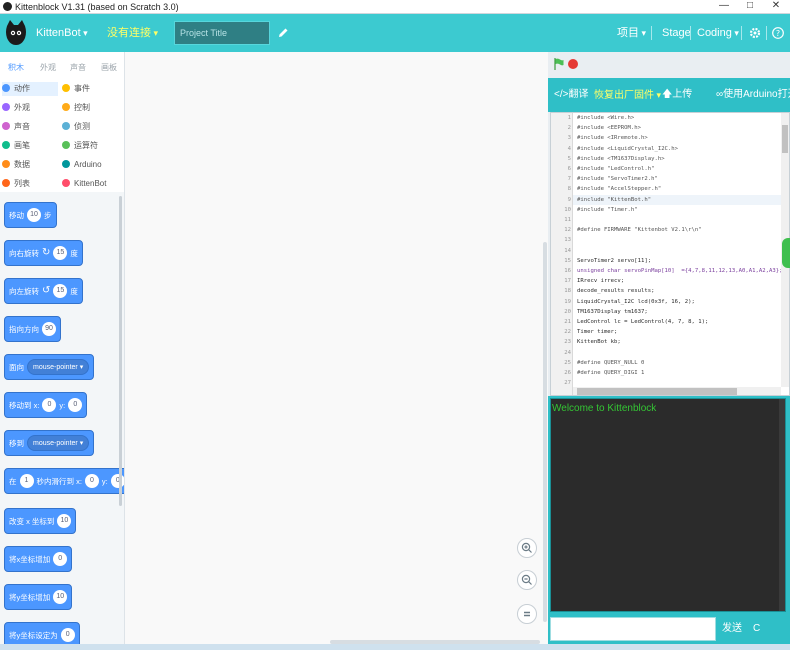  What do you see at coordinates (132, 33) in the screenshot?
I see `connection-menu: 没有连接` at bounding box center [132, 33].